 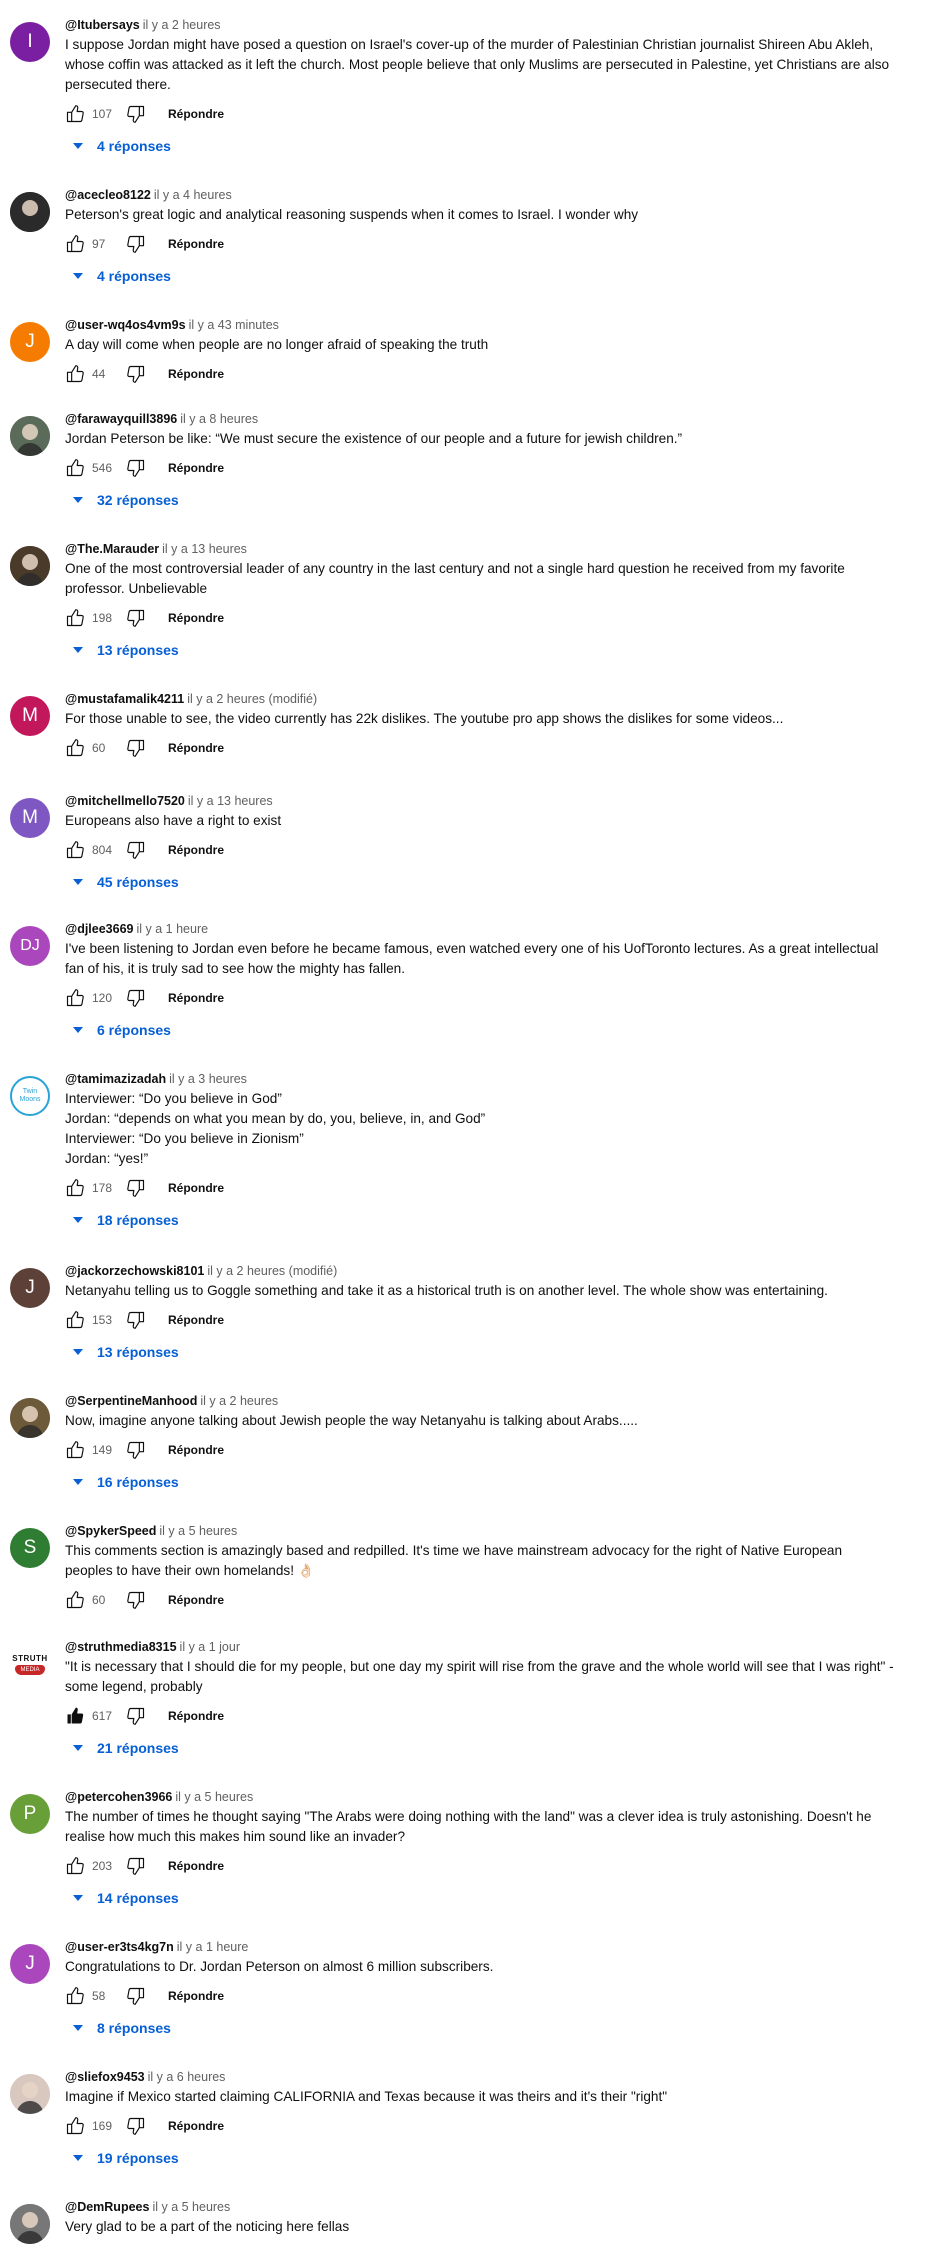 I want to click on comment-author: @jackorzechowski8101, so click(x=134, y=1271).